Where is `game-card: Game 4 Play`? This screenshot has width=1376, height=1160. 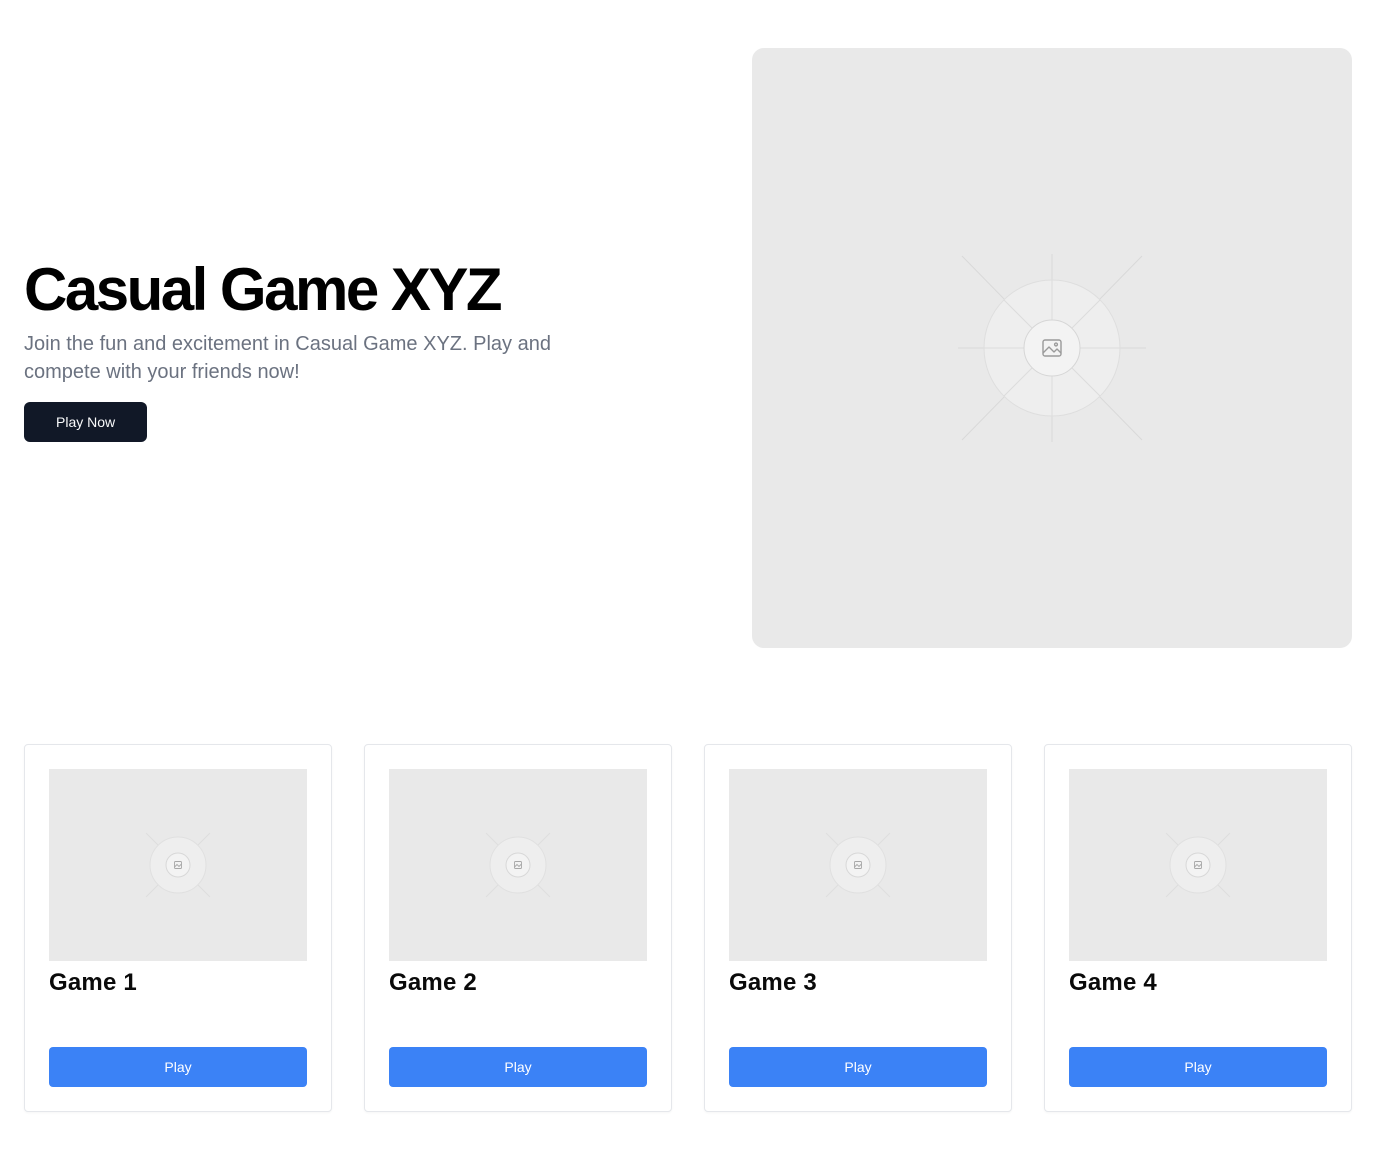
game-card: Game 4 Play is located at coordinates (1198, 928).